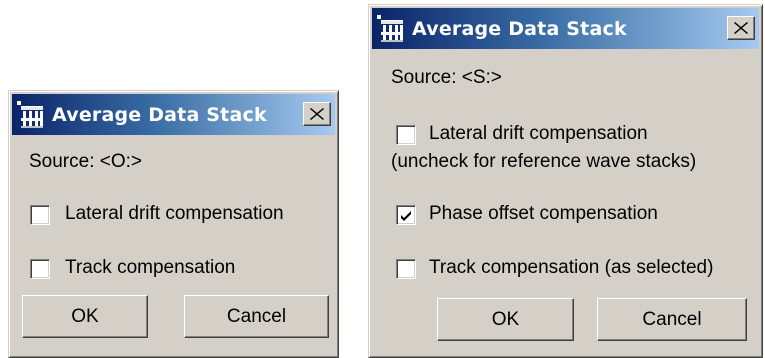  What do you see at coordinates (571, 267) in the screenshot?
I see `track-compensation-label: Track compensation (as selected)` at bounding box center [571, 267].